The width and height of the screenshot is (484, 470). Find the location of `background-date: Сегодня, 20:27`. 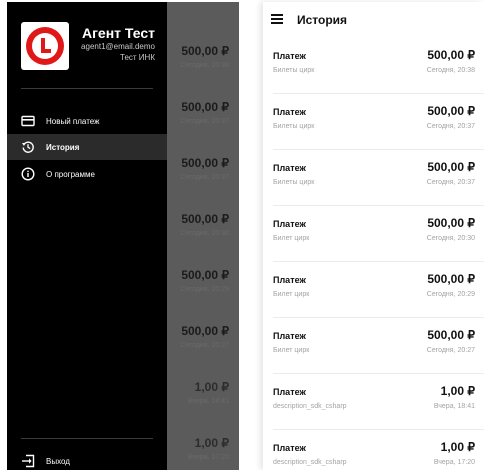

background-date: Сегодня, 20:27 is located at coordinates (204, 345).